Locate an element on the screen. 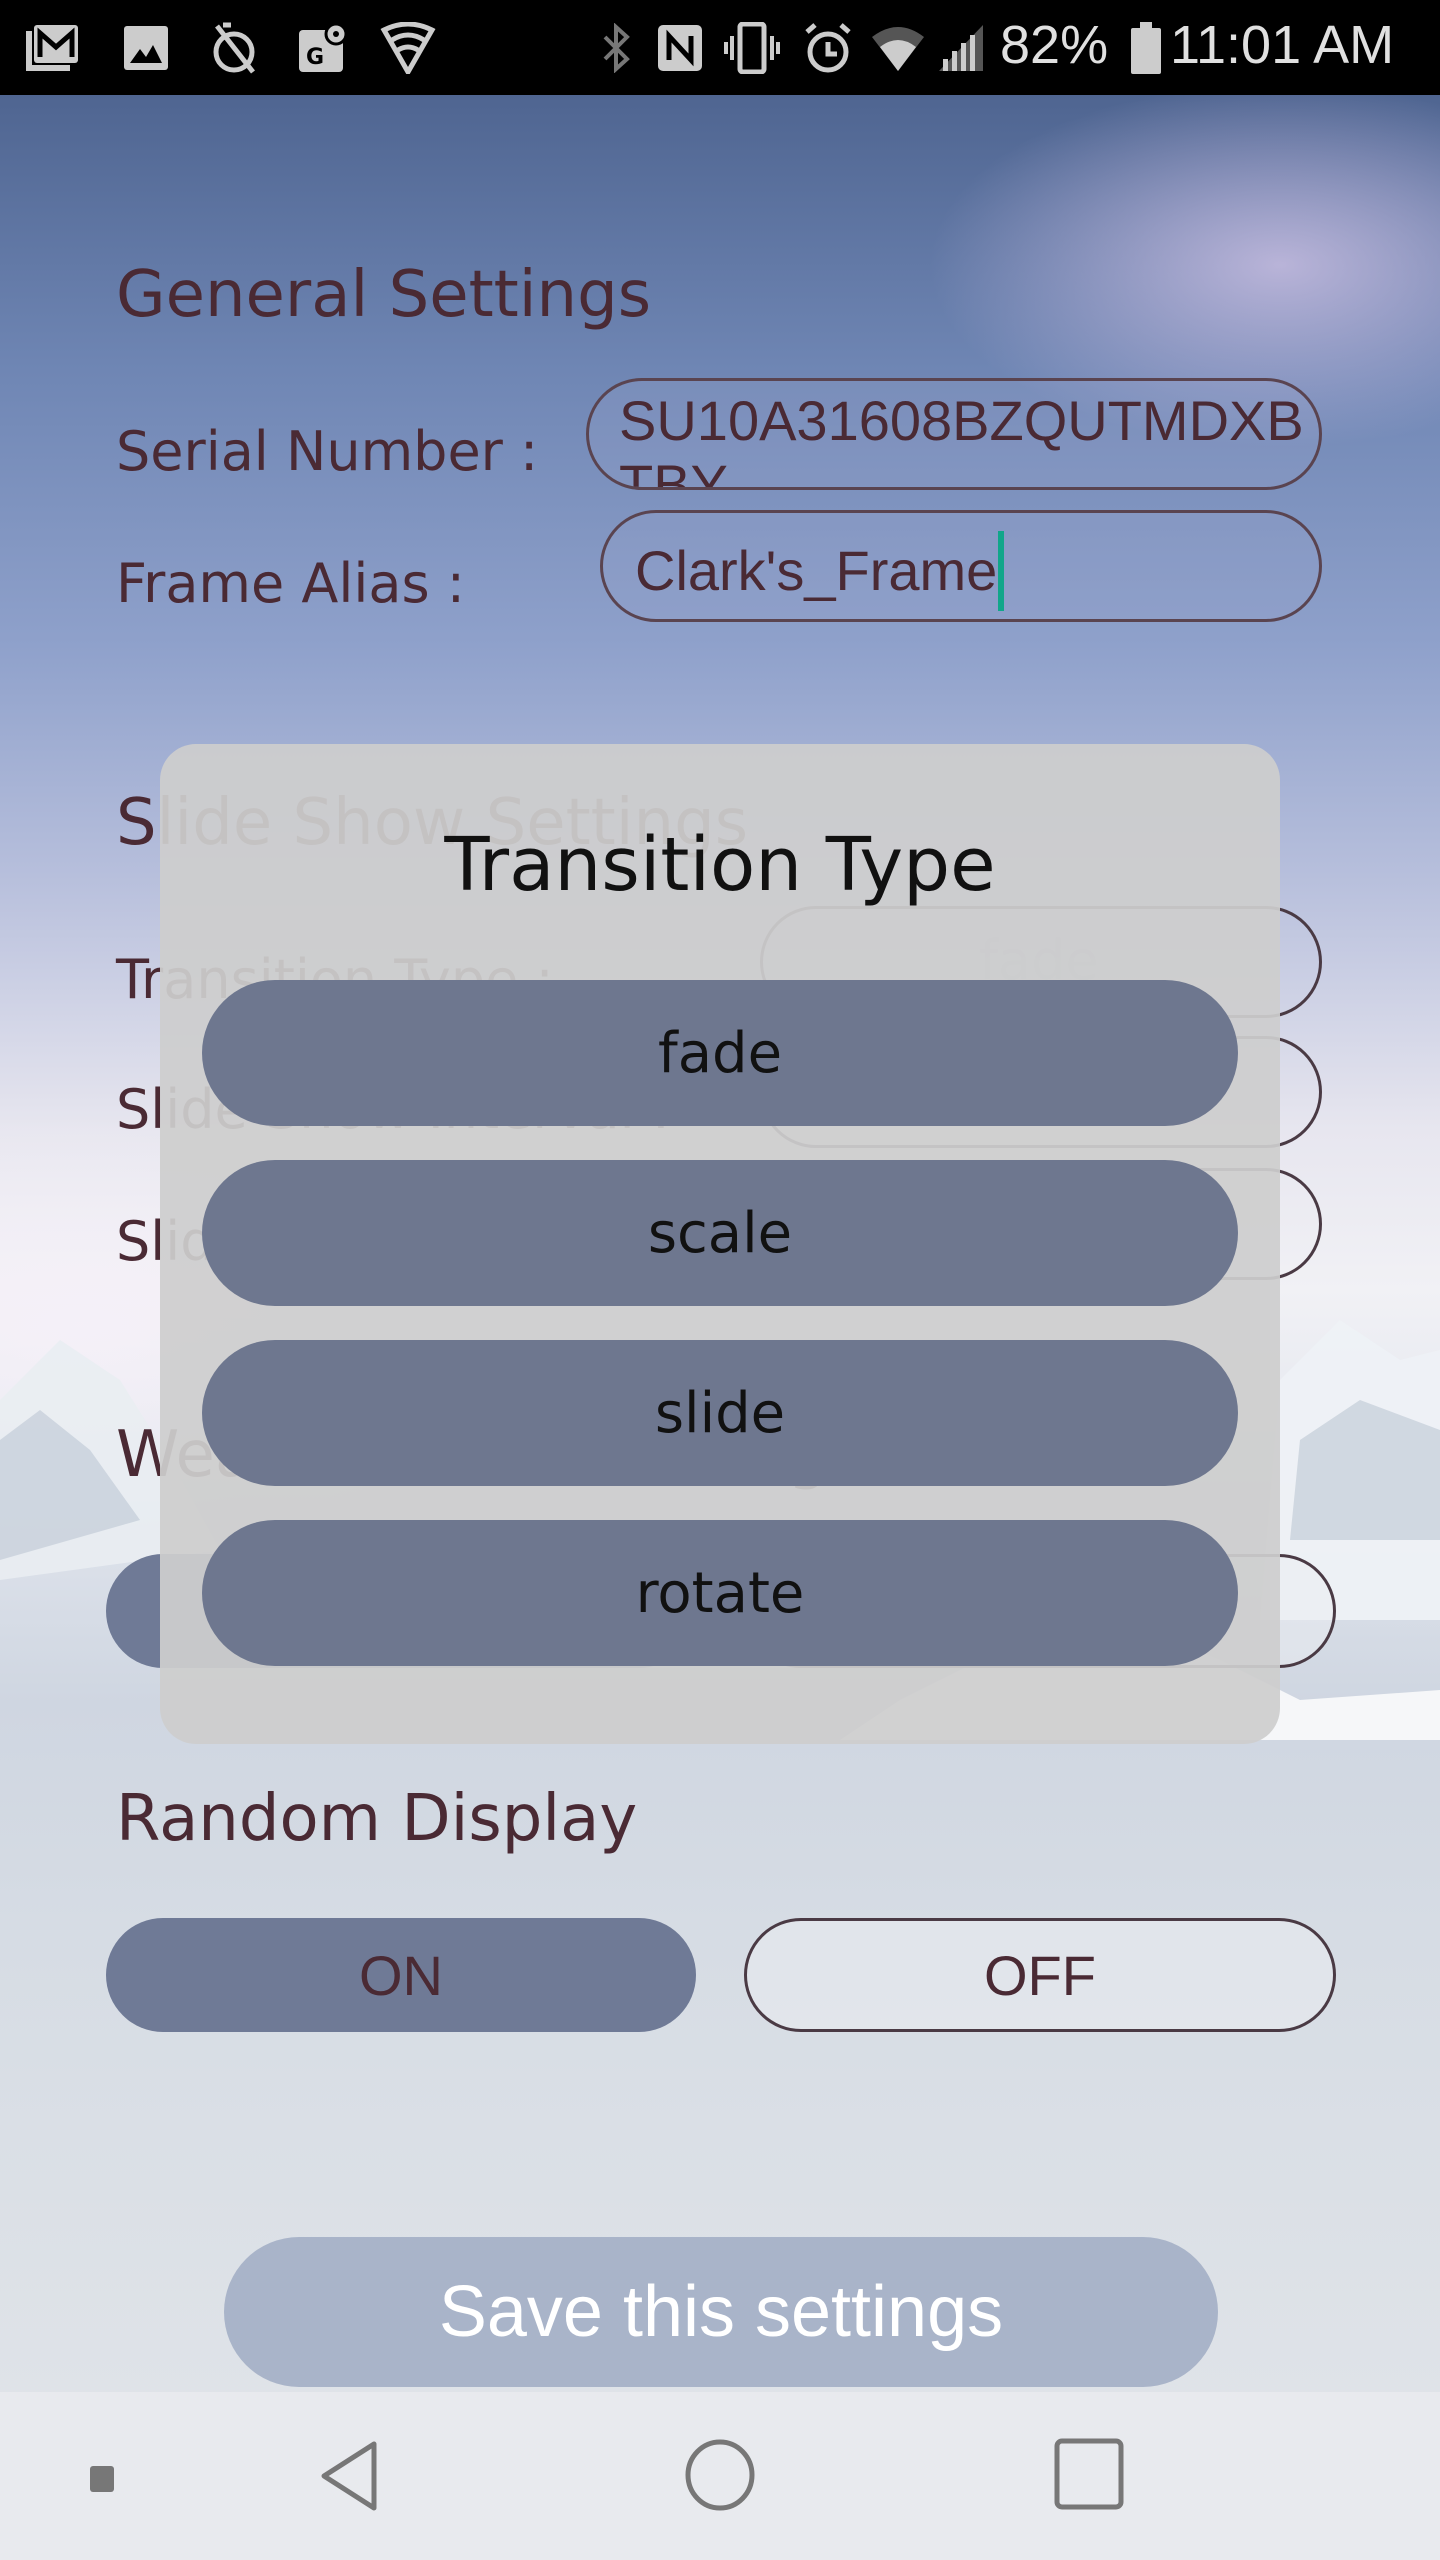  frame-alias-label: Frame Alias : is located at coordinates (290, 583).